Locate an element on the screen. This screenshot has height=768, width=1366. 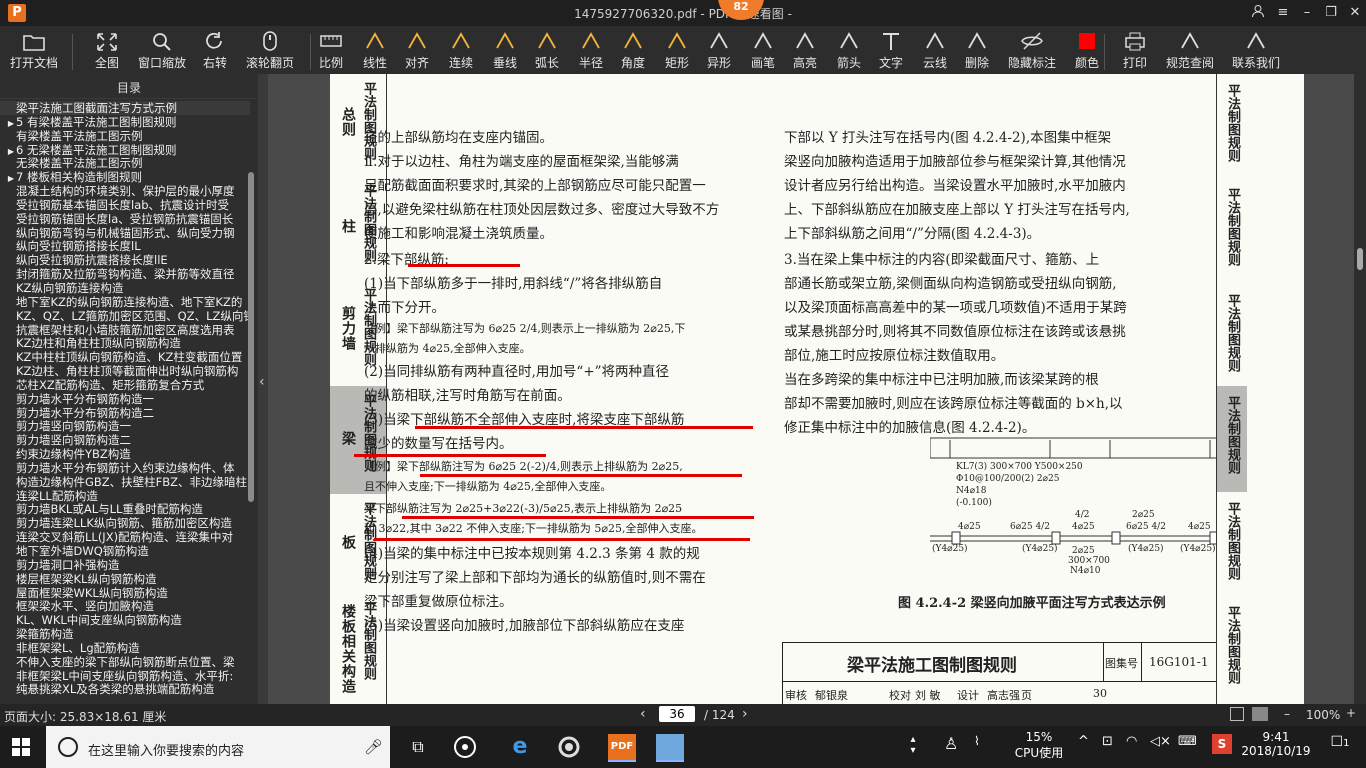
document-scrollbar is located at coordinates (1360, 389).